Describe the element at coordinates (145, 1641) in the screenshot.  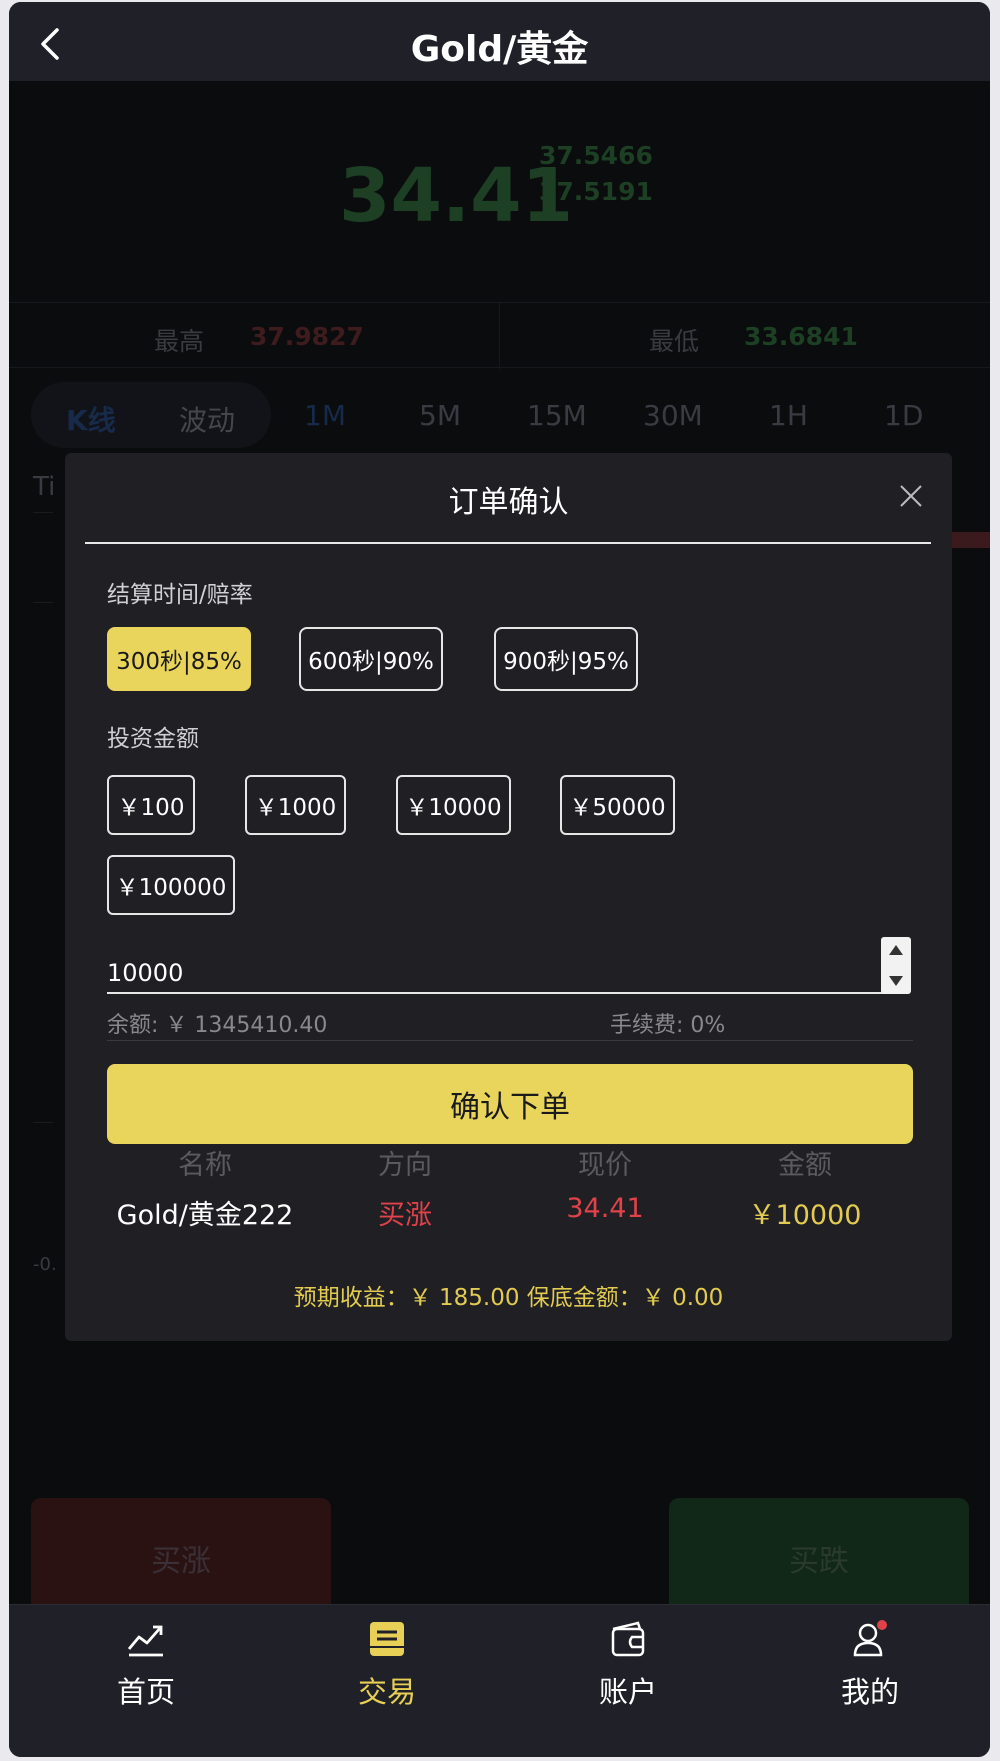
I see `chart-trend-icon` at that location.